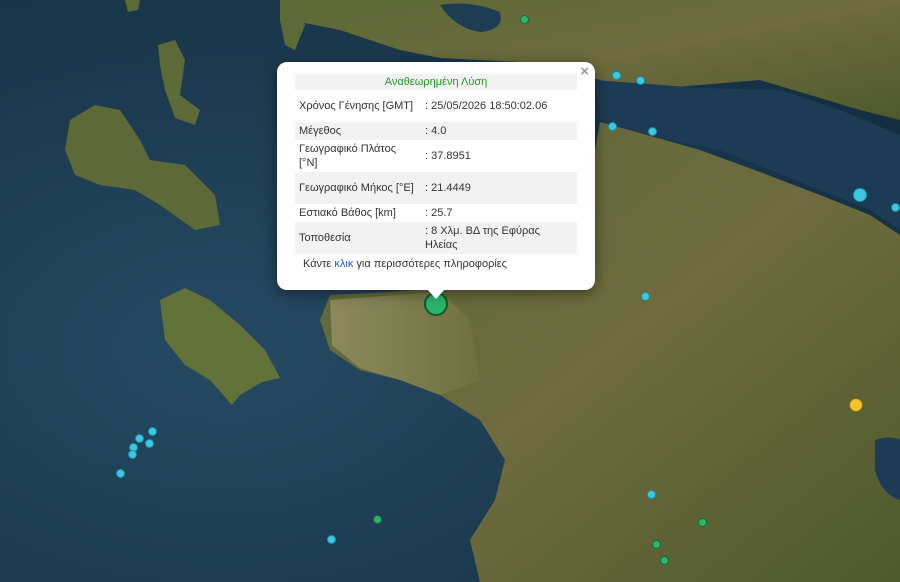 The height and width of the screenshot is (582, 900). What do you see at coordinates (584, 72) in the screenshot?
I see `close-icon: ×` at bounding box center [584, 72].